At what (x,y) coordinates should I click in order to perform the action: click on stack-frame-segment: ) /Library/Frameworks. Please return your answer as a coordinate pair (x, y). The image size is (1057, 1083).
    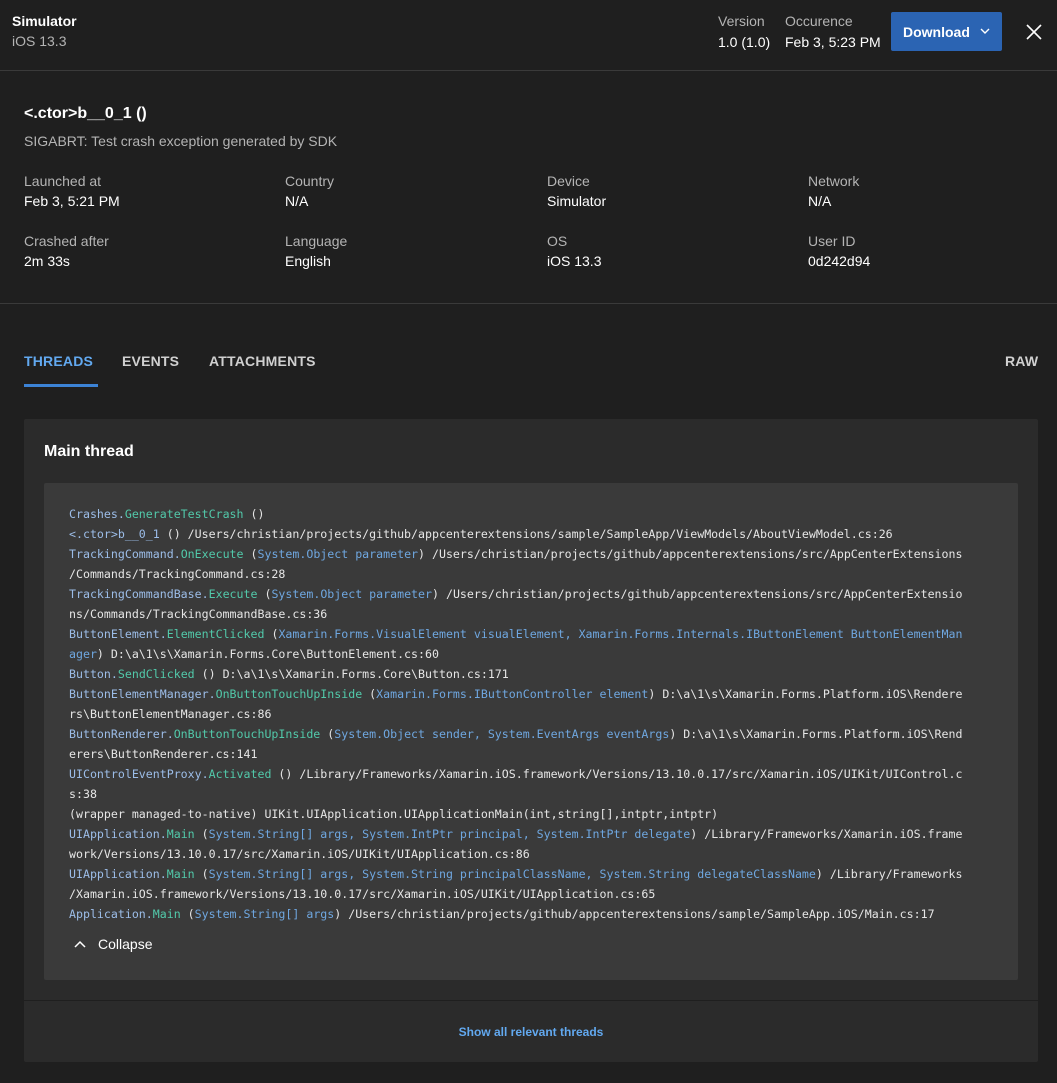
    Looking at the image, I should click on (889, 874).